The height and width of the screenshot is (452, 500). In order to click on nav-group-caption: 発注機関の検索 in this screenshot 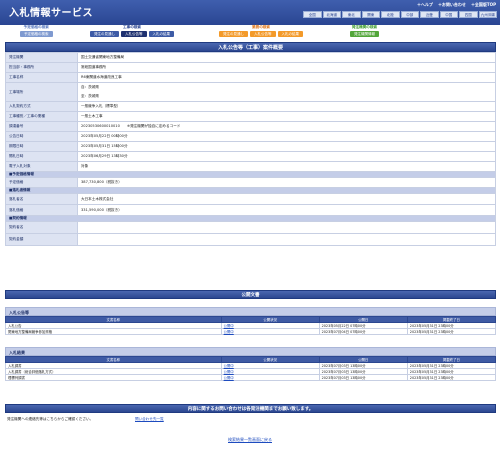, I will do `click(364, 27)`.